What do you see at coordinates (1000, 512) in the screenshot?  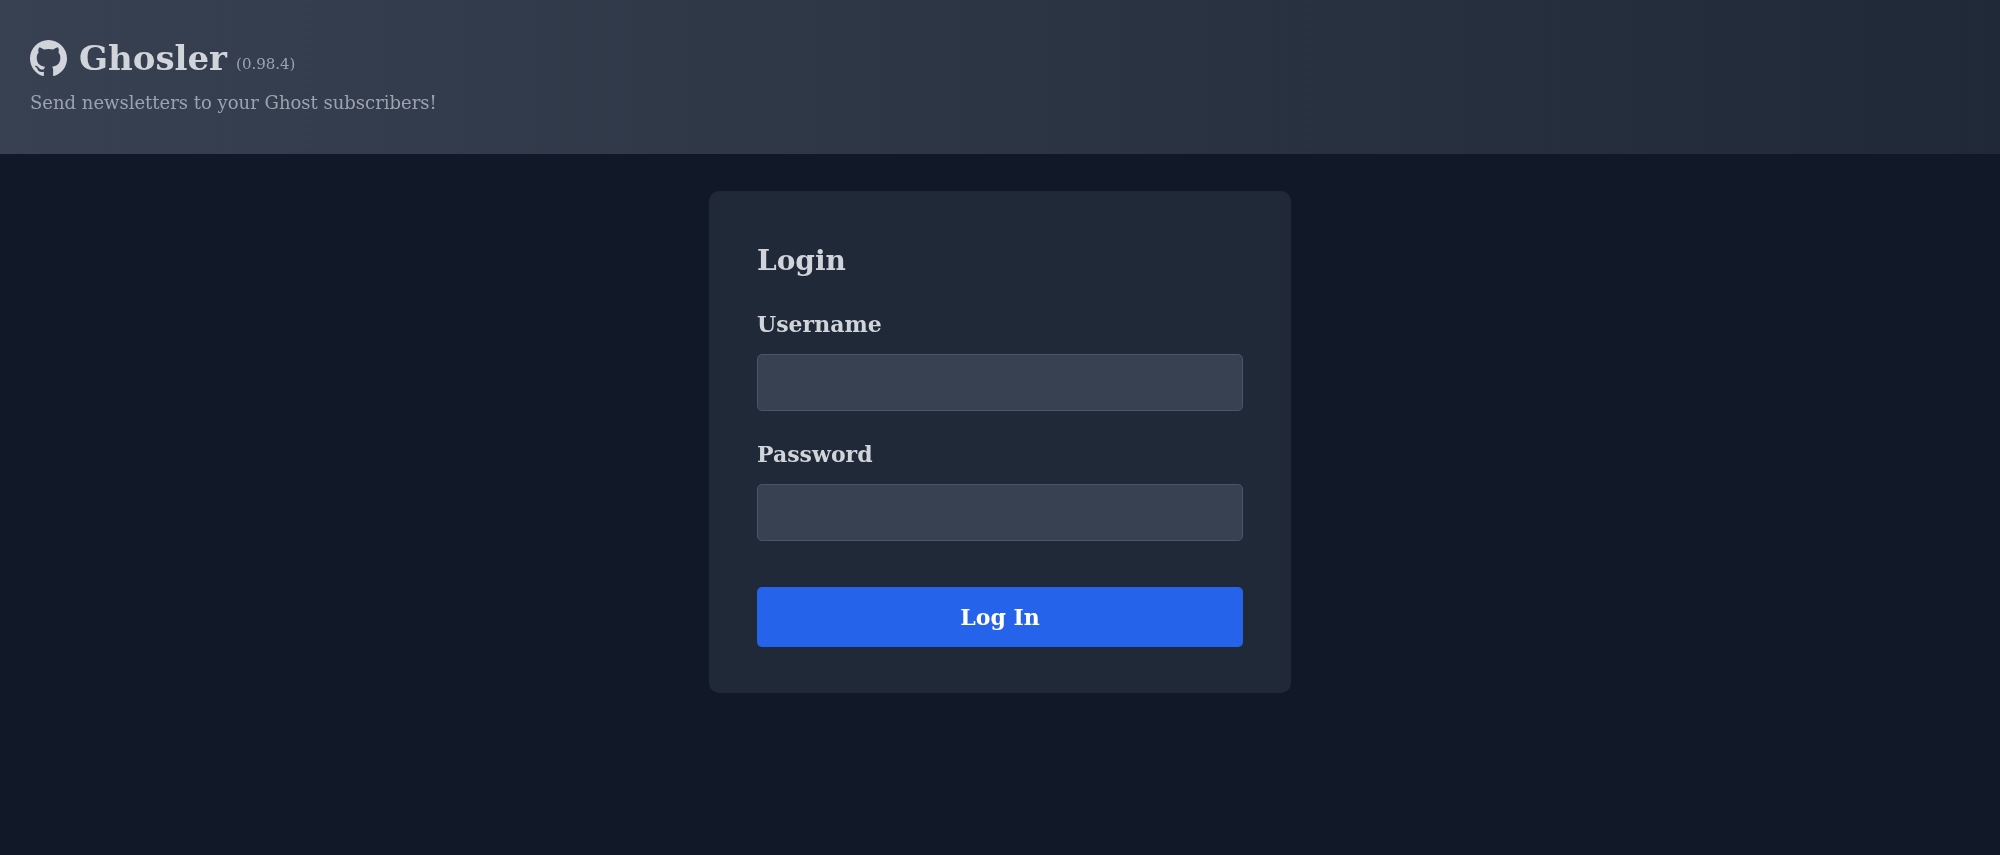 I see `password-field` at bounding box center [1000, 512].